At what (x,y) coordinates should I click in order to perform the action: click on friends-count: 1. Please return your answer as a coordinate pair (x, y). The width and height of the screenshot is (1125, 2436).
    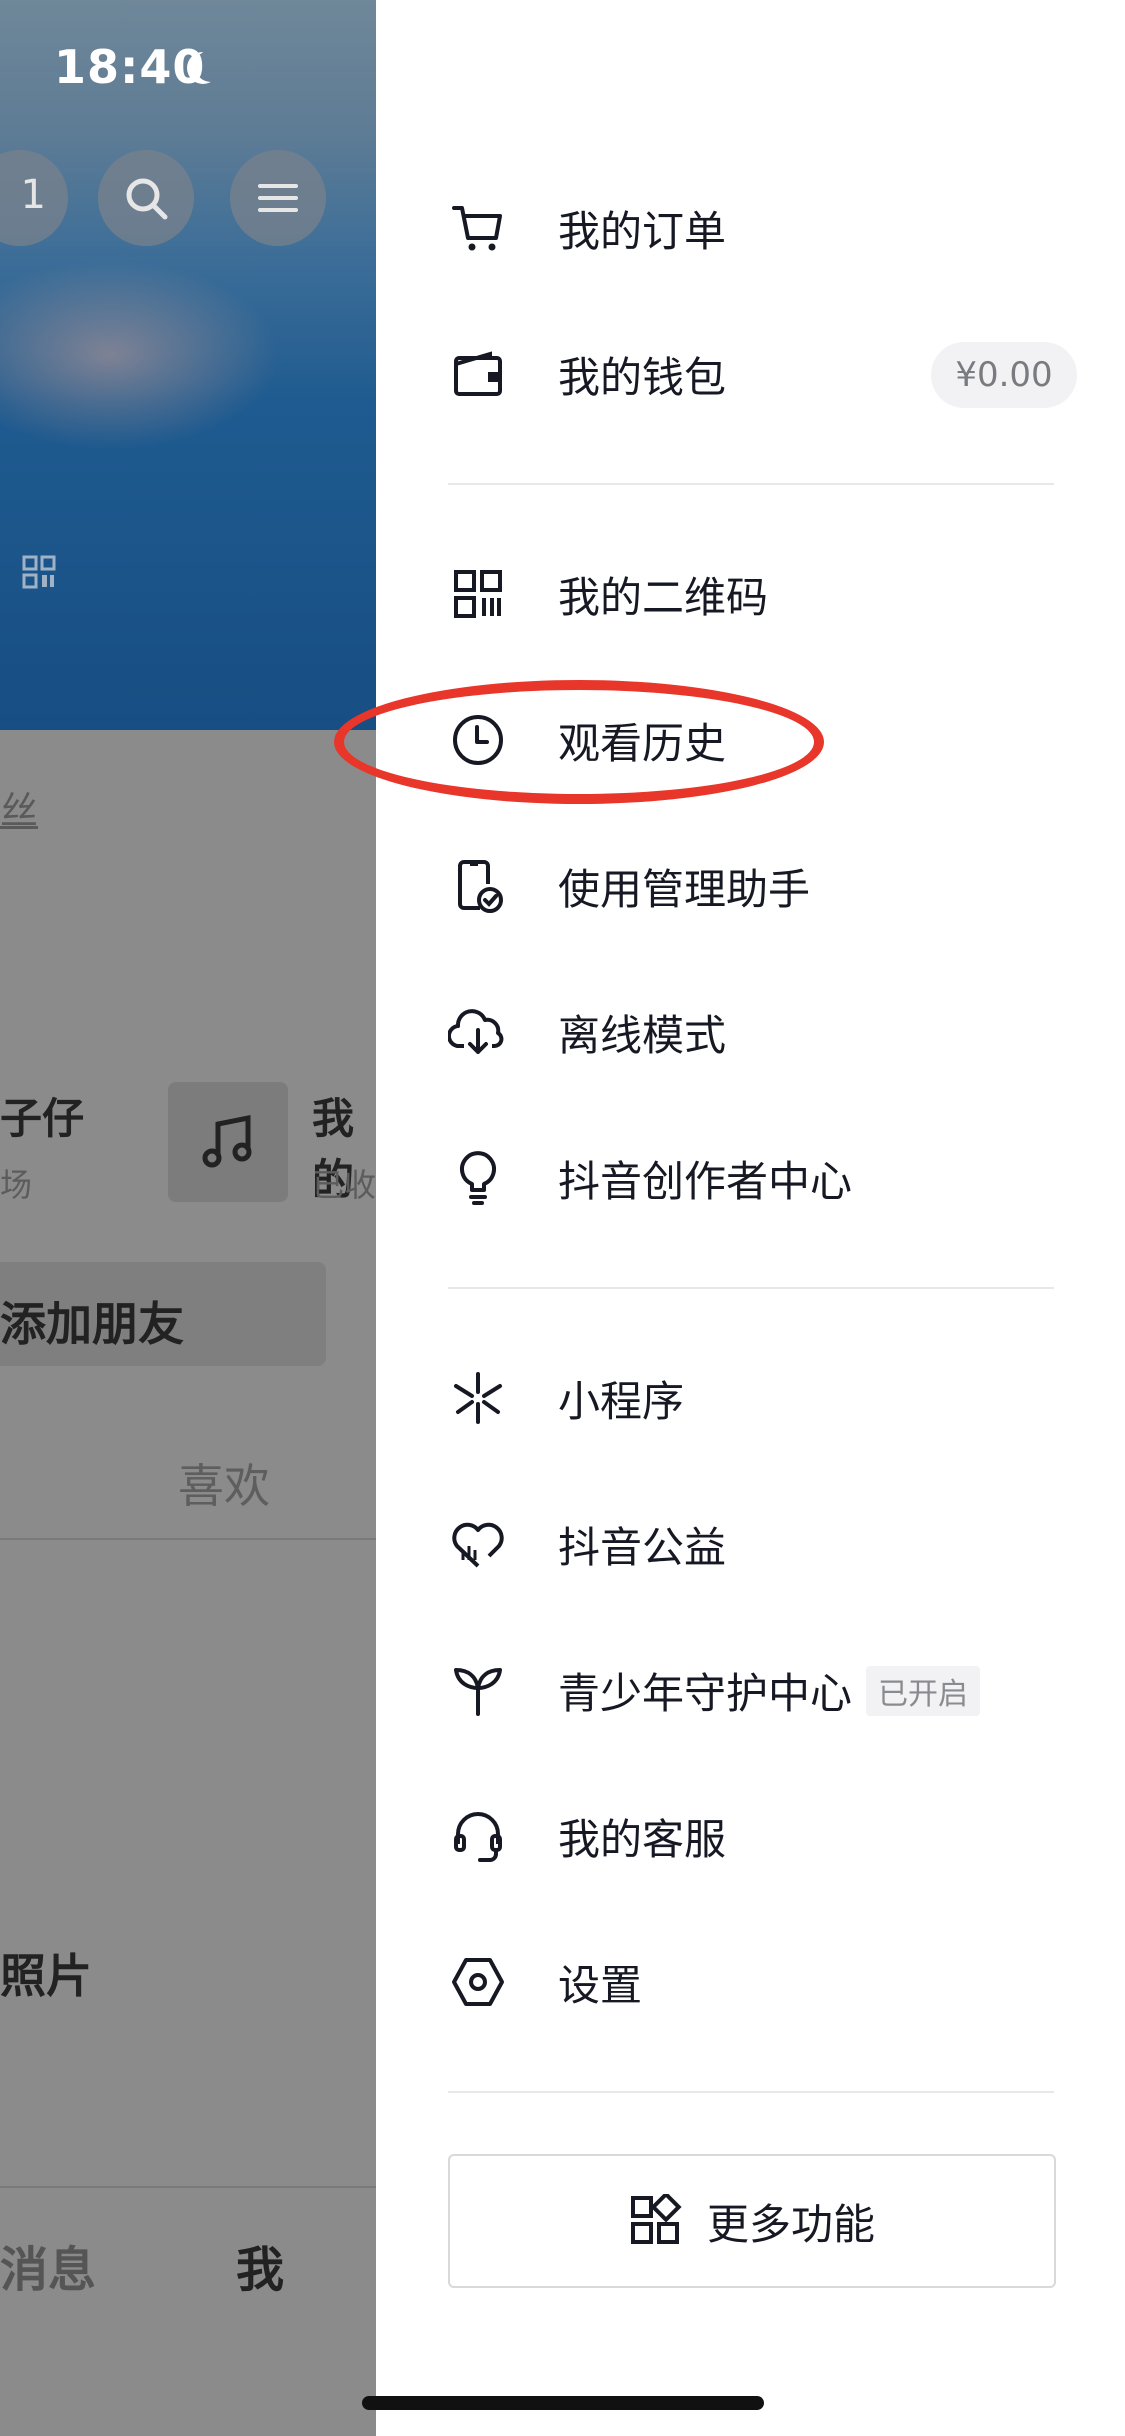
    Looking at the image, I should click on (33, 195).